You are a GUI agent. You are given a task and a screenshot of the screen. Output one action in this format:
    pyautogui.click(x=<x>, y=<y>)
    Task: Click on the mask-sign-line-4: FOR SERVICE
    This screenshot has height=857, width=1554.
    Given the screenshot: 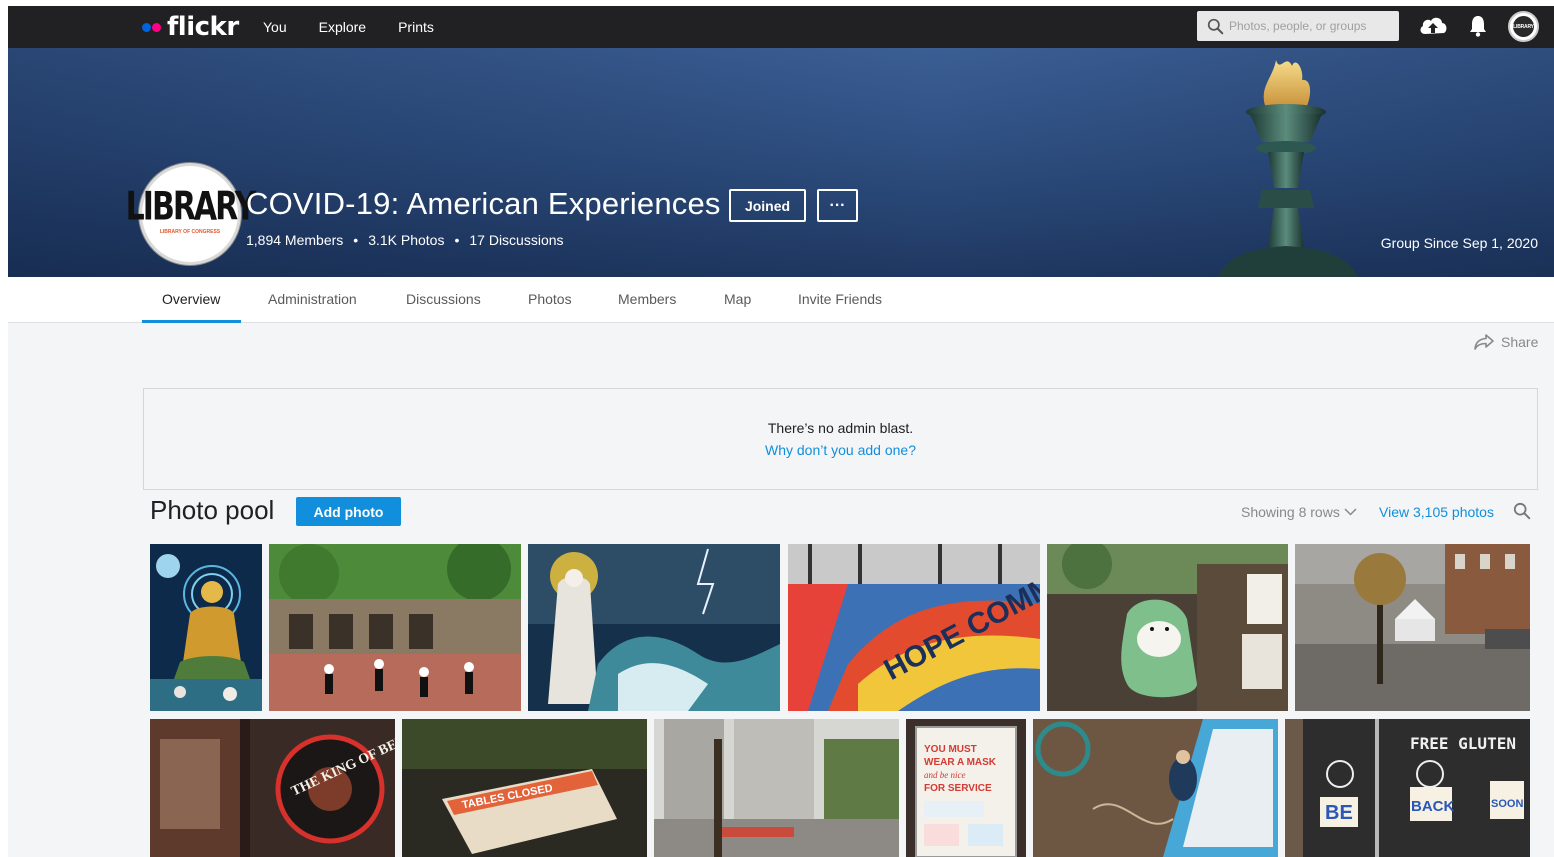 What is the action you would take?
    pyautogui.click(x=958, y=788)
    